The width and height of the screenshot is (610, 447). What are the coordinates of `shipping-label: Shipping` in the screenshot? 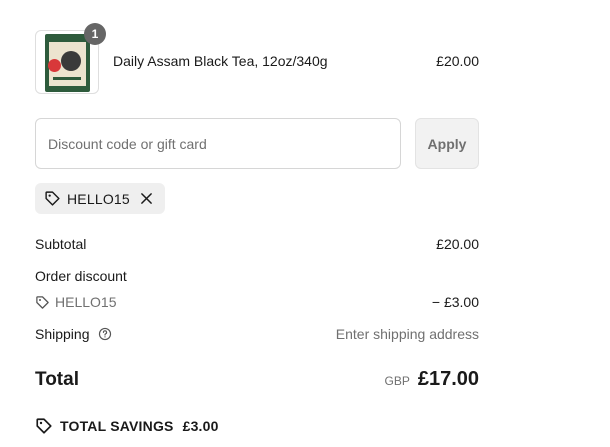 It's located at (62, 334).